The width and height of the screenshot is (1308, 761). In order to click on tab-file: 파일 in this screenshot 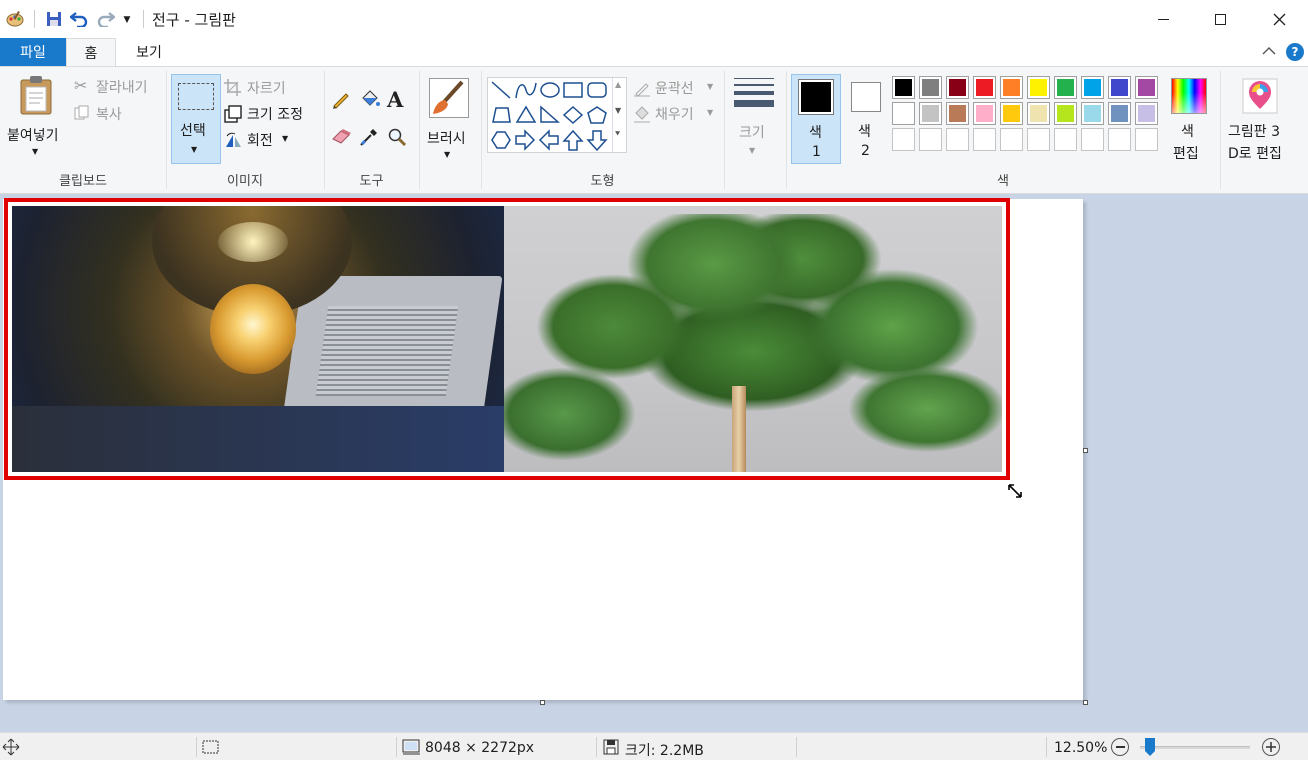, I will do `click(33, 52)`.